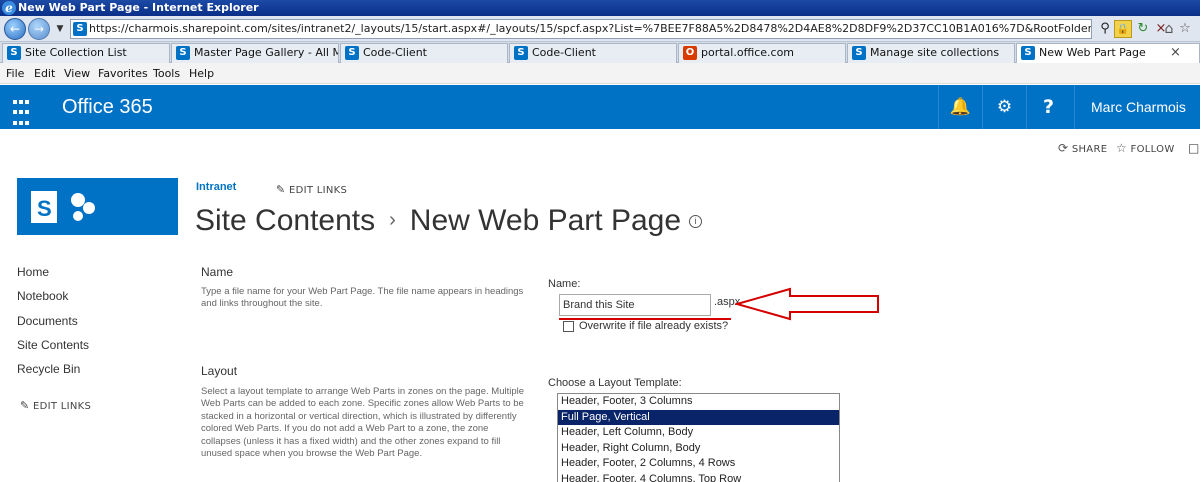 Image resolution: width=1200 pixels, height=482 pixels. I want to click on lock-icon: 🔒, so click(1123, 29).